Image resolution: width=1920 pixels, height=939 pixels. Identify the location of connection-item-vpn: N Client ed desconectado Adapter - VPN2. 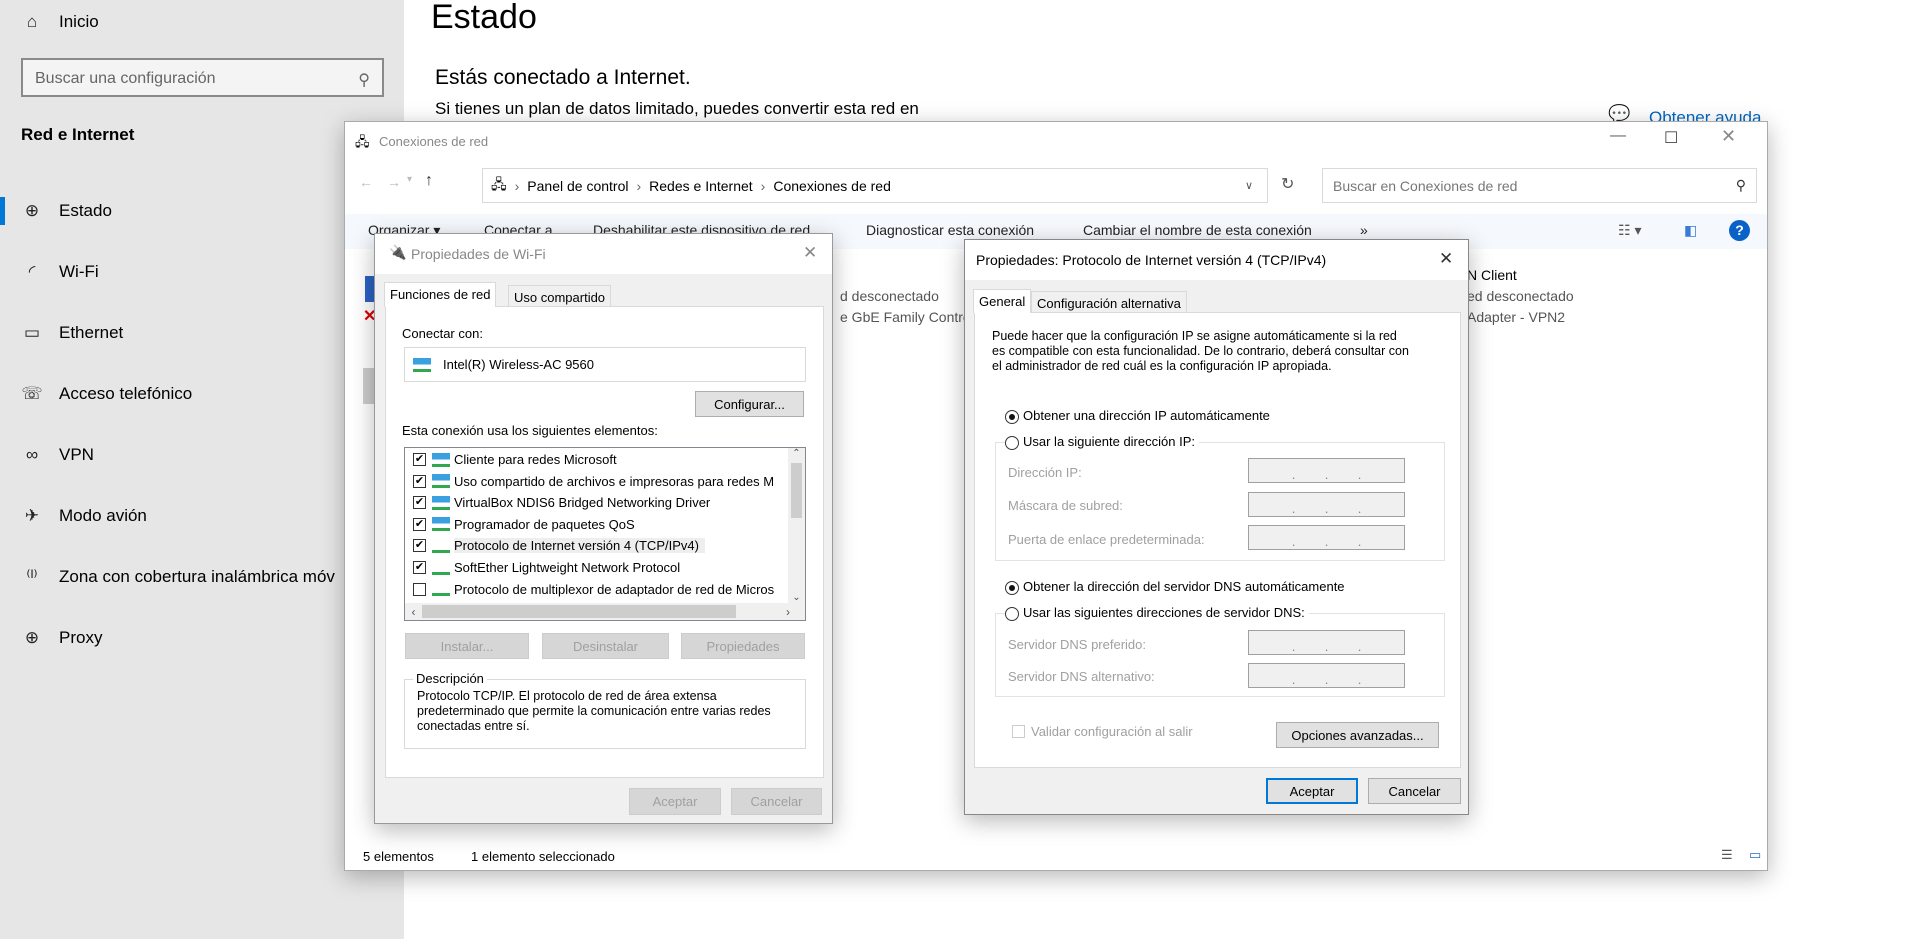
(1520, 296).